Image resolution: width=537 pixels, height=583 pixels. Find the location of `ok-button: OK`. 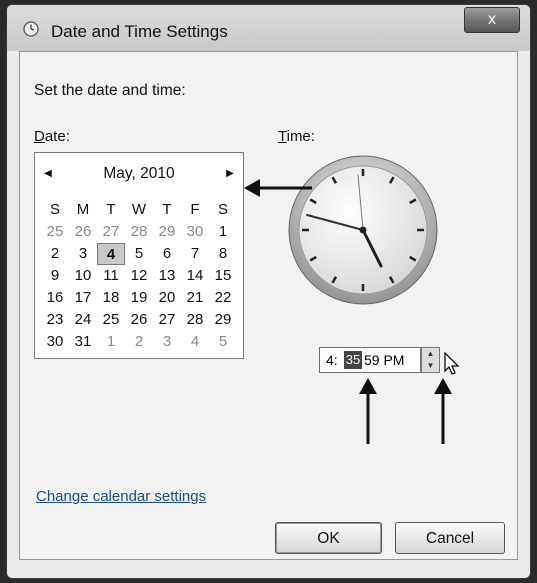

ok-button: OK is located at coordinates (328, 538).